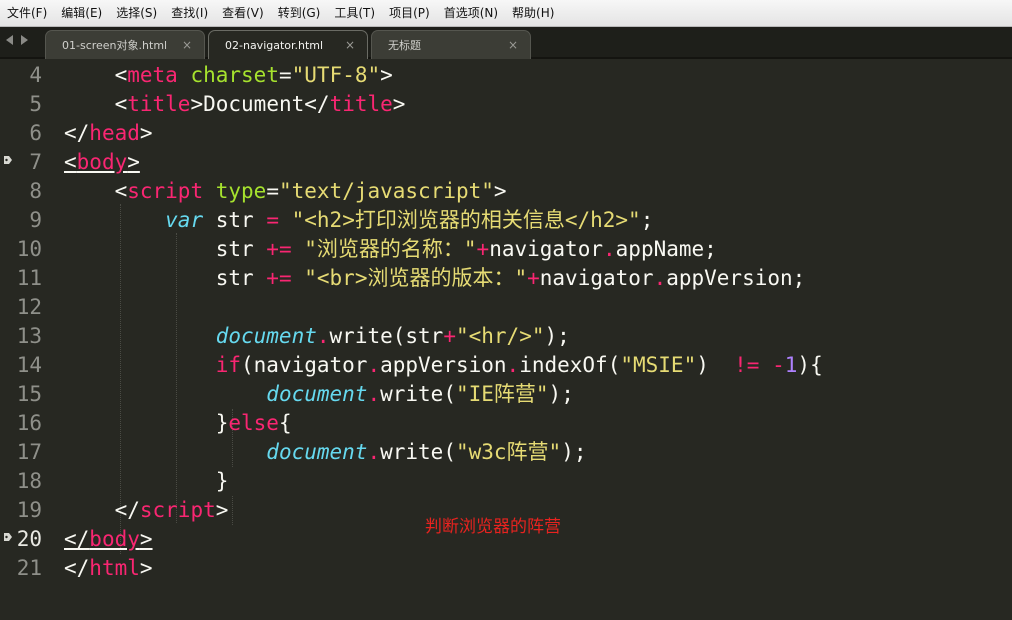 The height and width of the screenshot is (620, 1012). What do you see at coordinates (409, 220) in the screenshot?
I see `code-line: var str = "<h2>打印浏览器的相关信息</h2>";` at bounding box center [409, 220].